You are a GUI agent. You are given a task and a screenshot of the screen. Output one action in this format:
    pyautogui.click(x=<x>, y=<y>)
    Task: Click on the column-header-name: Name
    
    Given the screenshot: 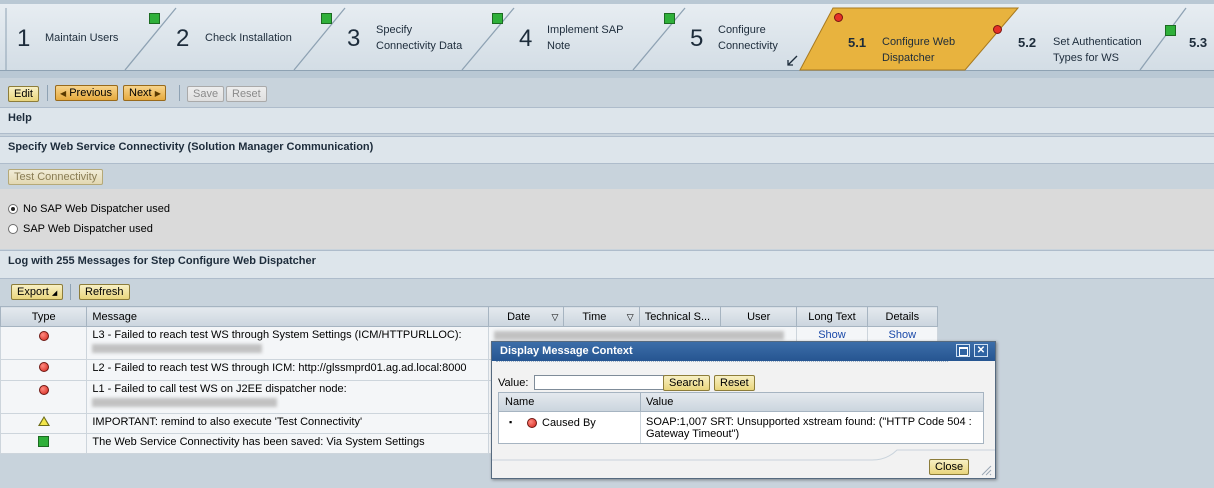 What is the action you would take?
    pyautogui.click(x=519, y=402)
    